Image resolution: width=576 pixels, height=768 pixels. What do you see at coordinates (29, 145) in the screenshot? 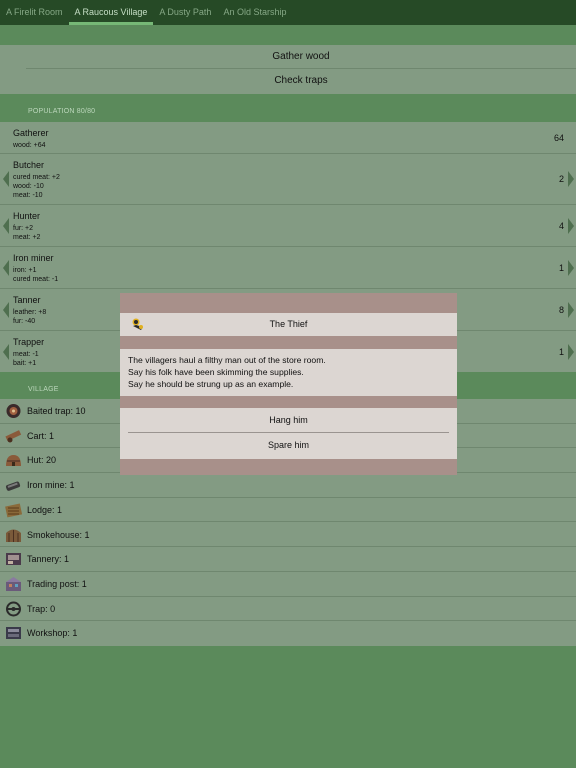
I see `worker-stats: wood: +64` at bounding box center [29, 145].